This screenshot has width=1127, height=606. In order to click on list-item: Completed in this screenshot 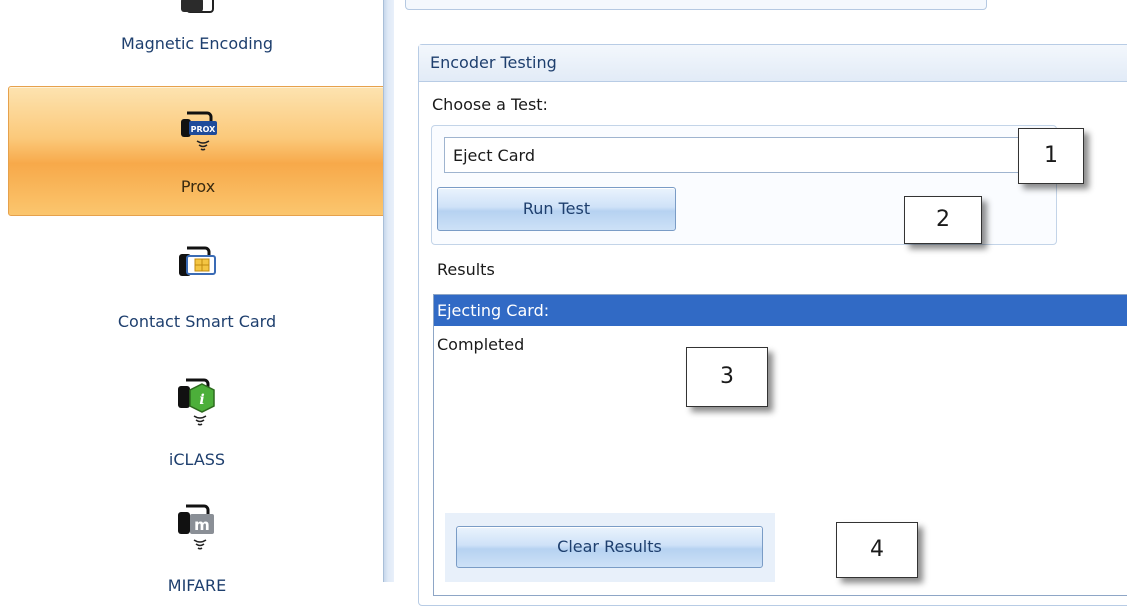, I will do `click(780, 344)`.